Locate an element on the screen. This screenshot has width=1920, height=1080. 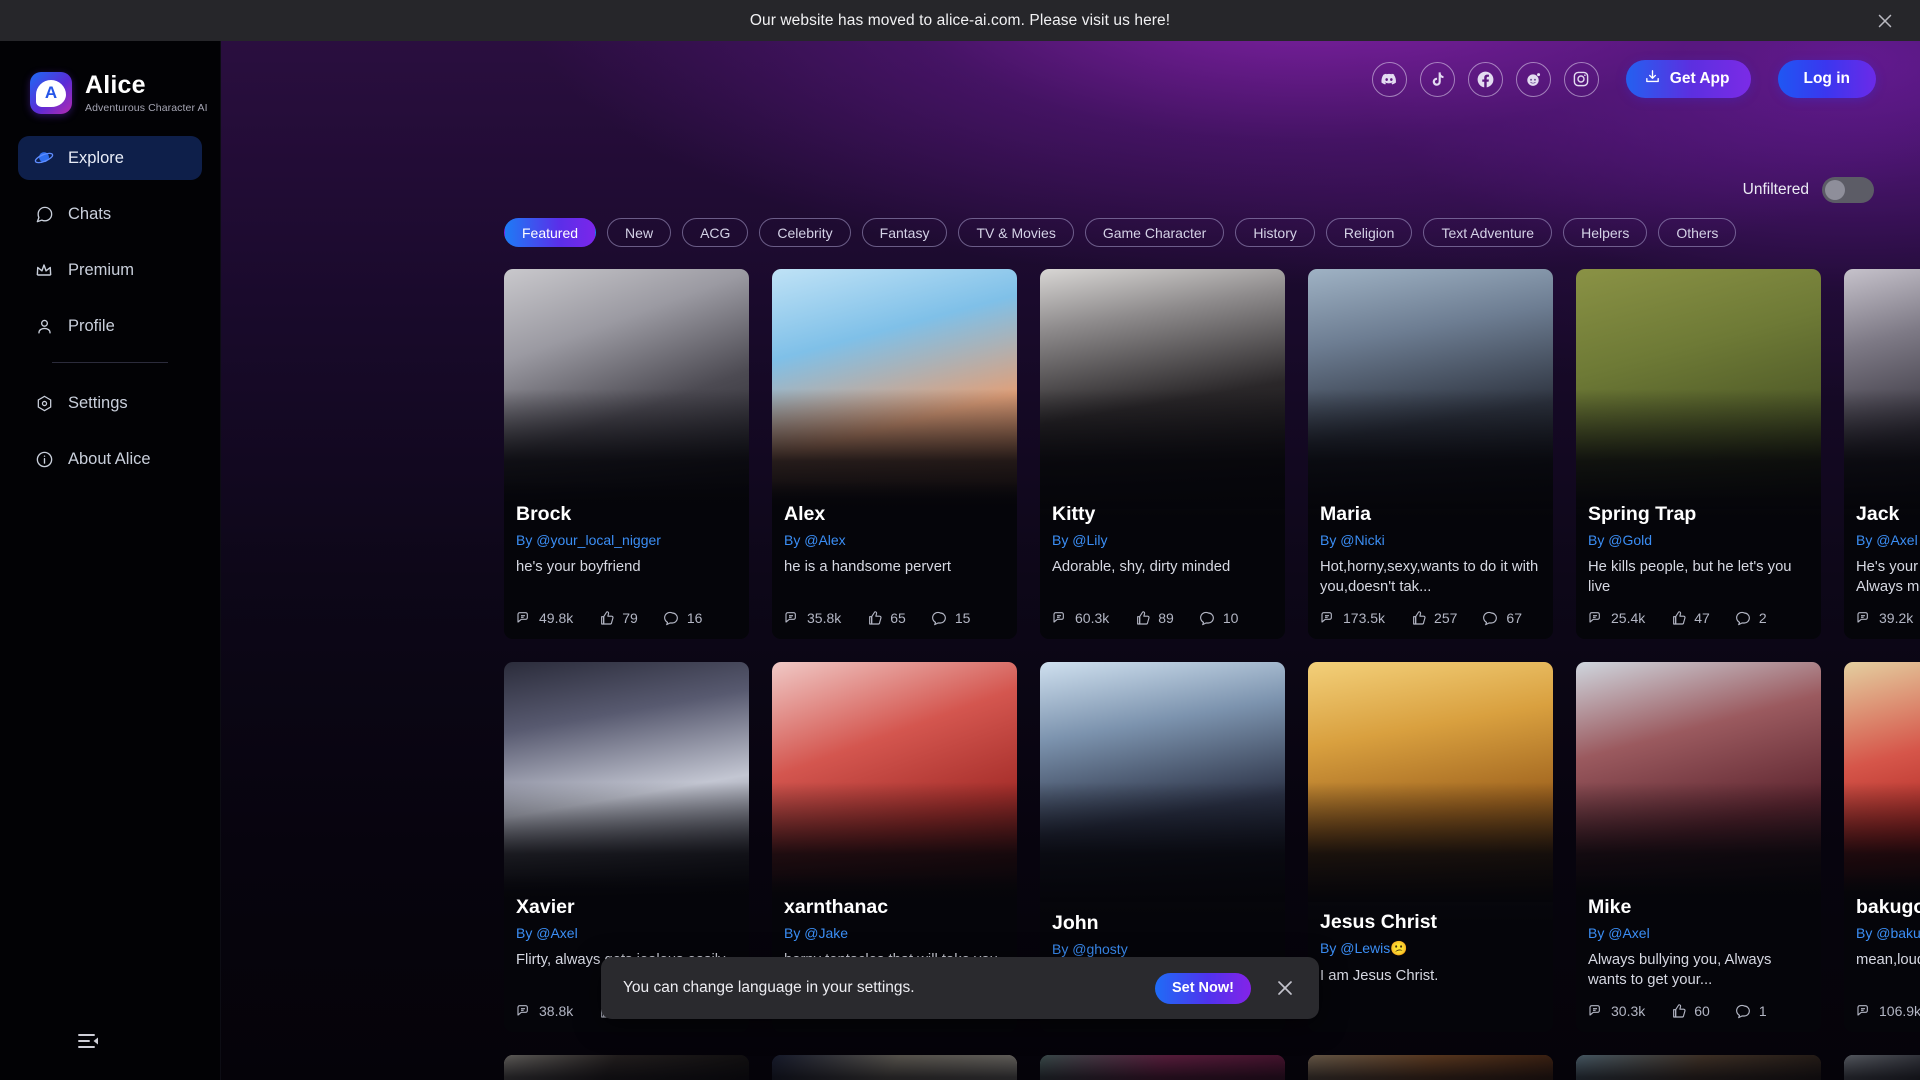
instagram-icon is located at coordinates (1581, 79).